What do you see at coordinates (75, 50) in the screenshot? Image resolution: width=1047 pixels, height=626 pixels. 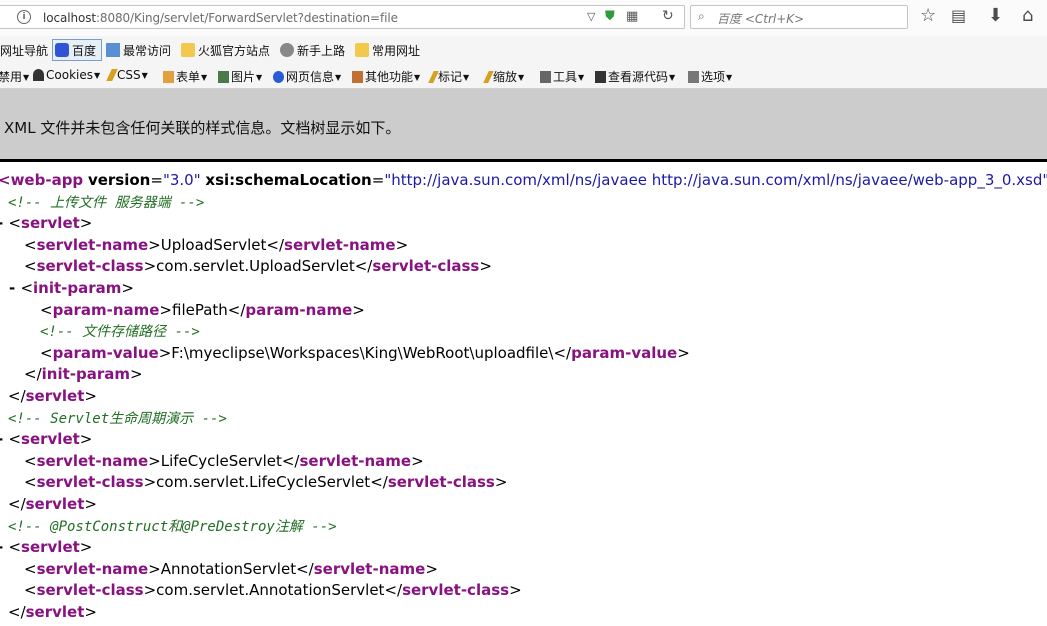 I see `bookmark-baidu: 百度` at bounding box center [75, 50].